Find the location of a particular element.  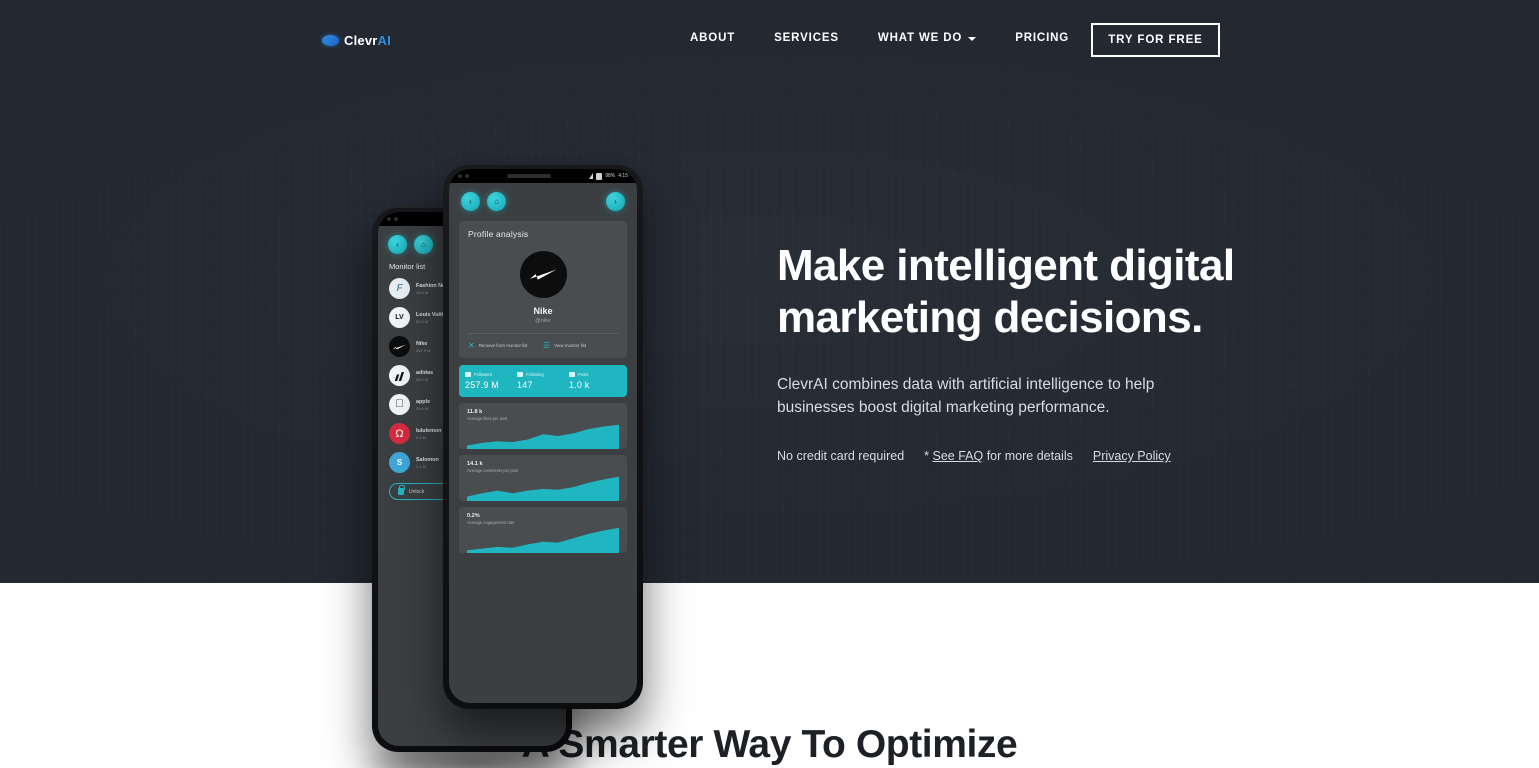

avatar is located at coordinates (543, 274).